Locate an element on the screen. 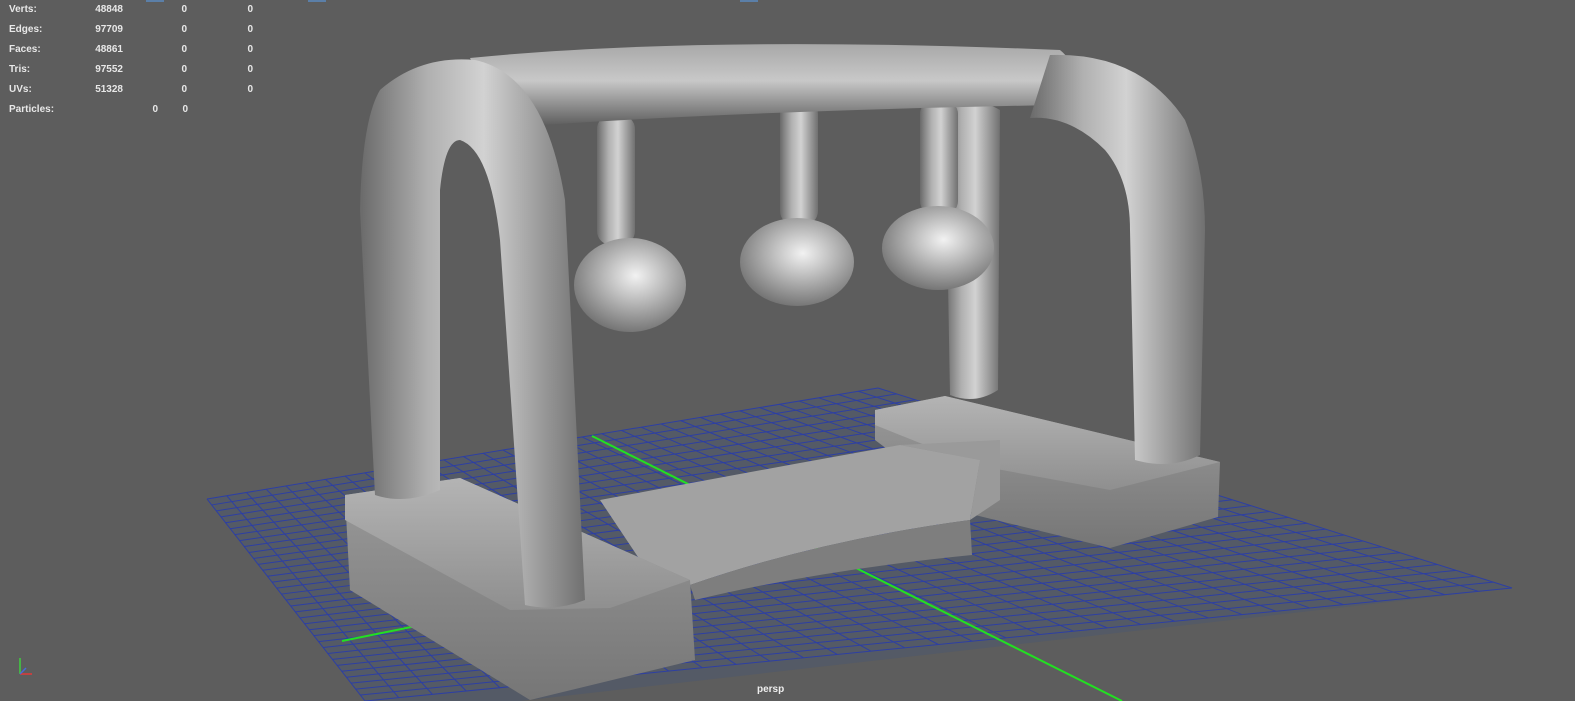  xyz-axis-gizmo-icon is located at coordinates (25, 666).